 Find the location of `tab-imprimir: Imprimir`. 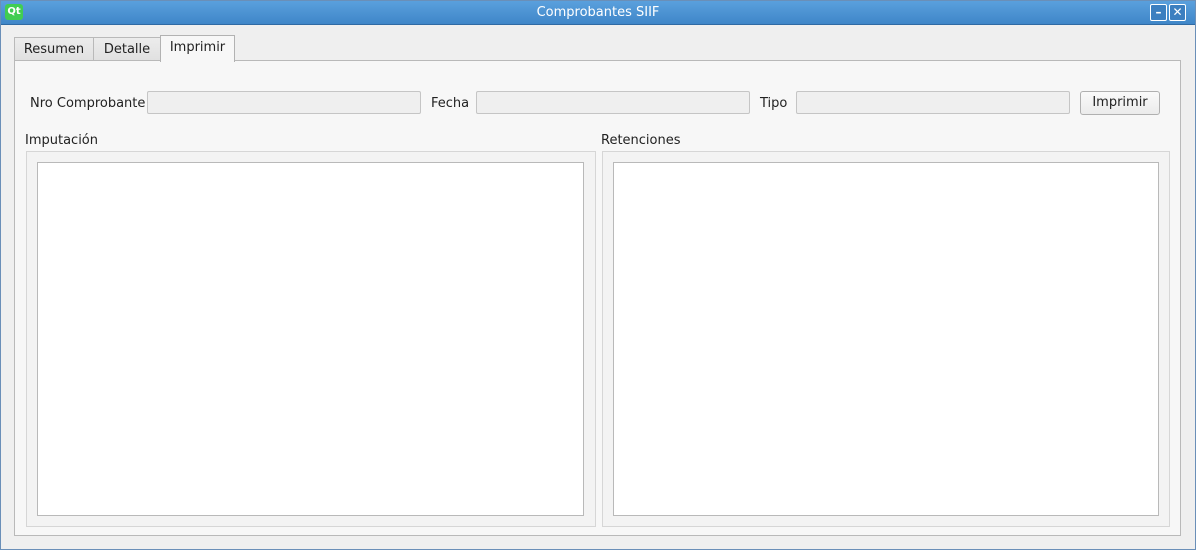

tab-imprimir: Imprimir is located at coordinates (197, 48).